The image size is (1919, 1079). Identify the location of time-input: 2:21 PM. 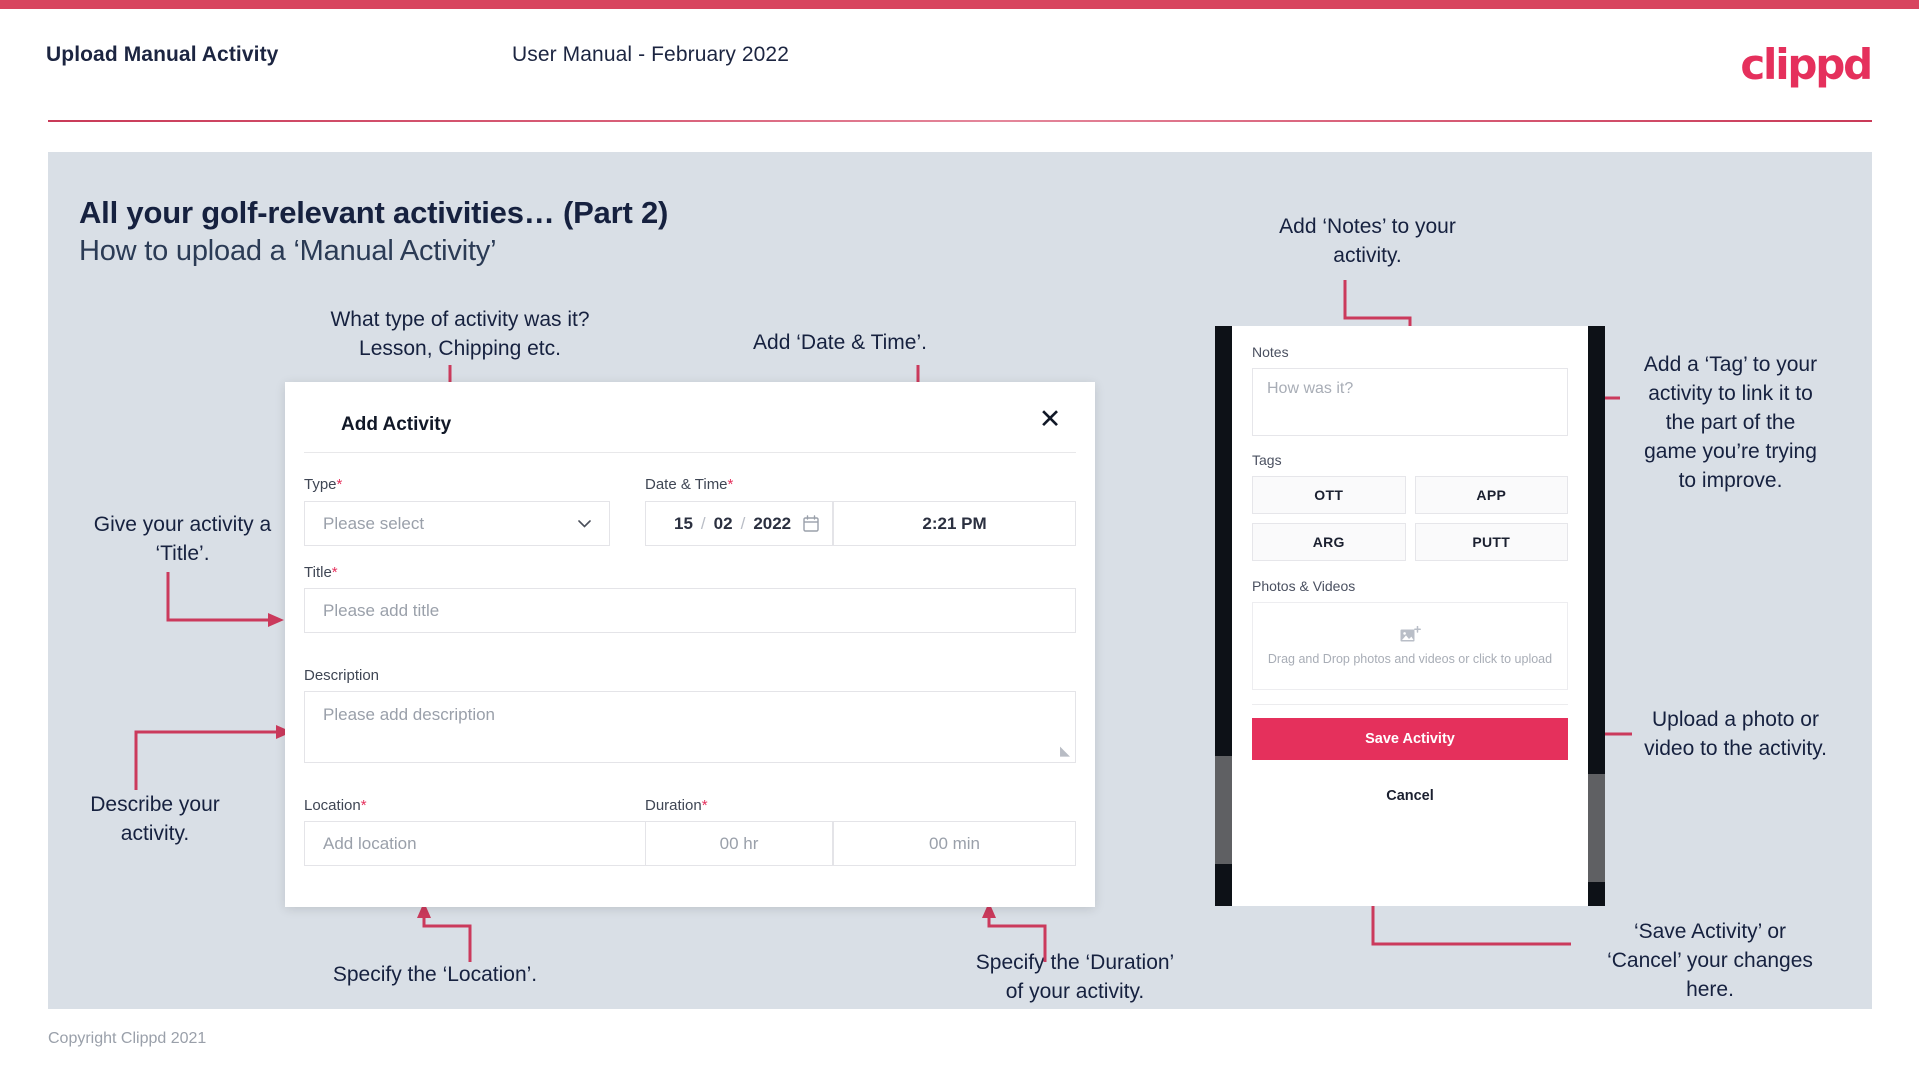
(954, 523).